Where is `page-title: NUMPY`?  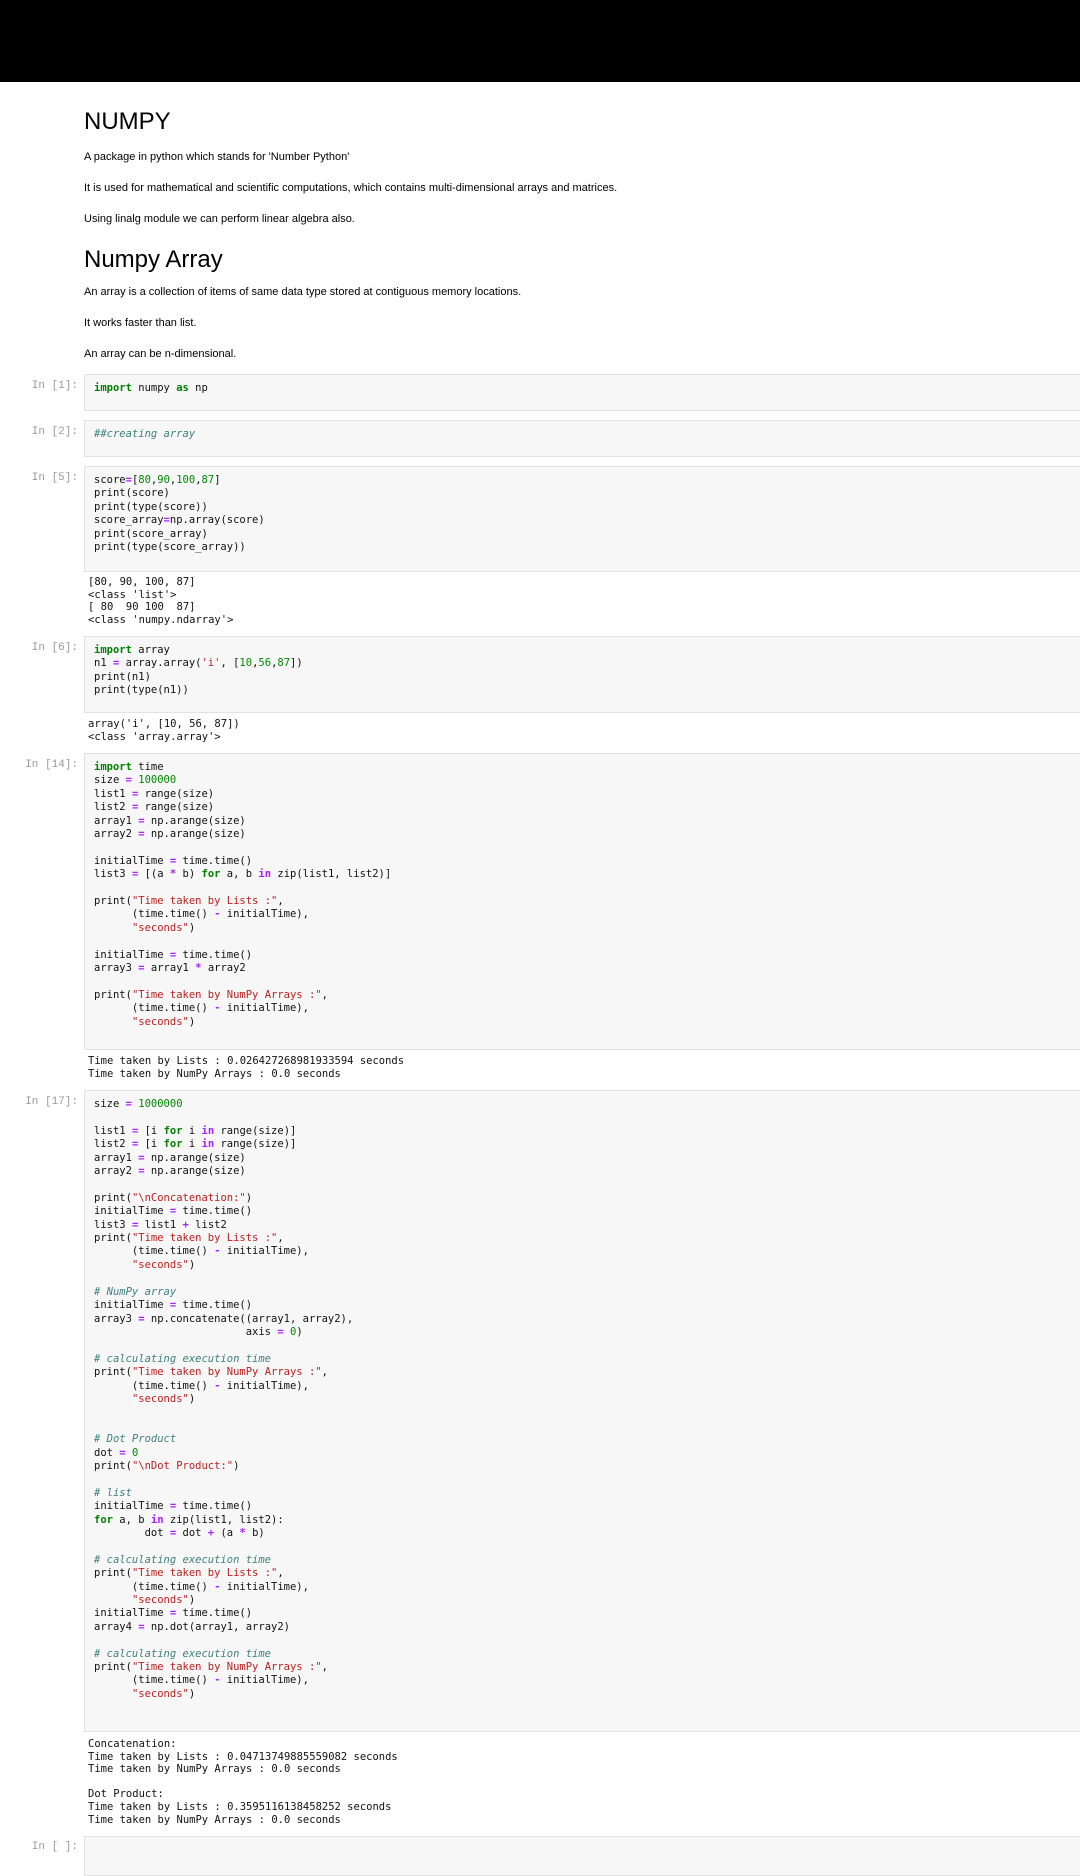
page-title: NUMPY is located at coordinates (127, 121).